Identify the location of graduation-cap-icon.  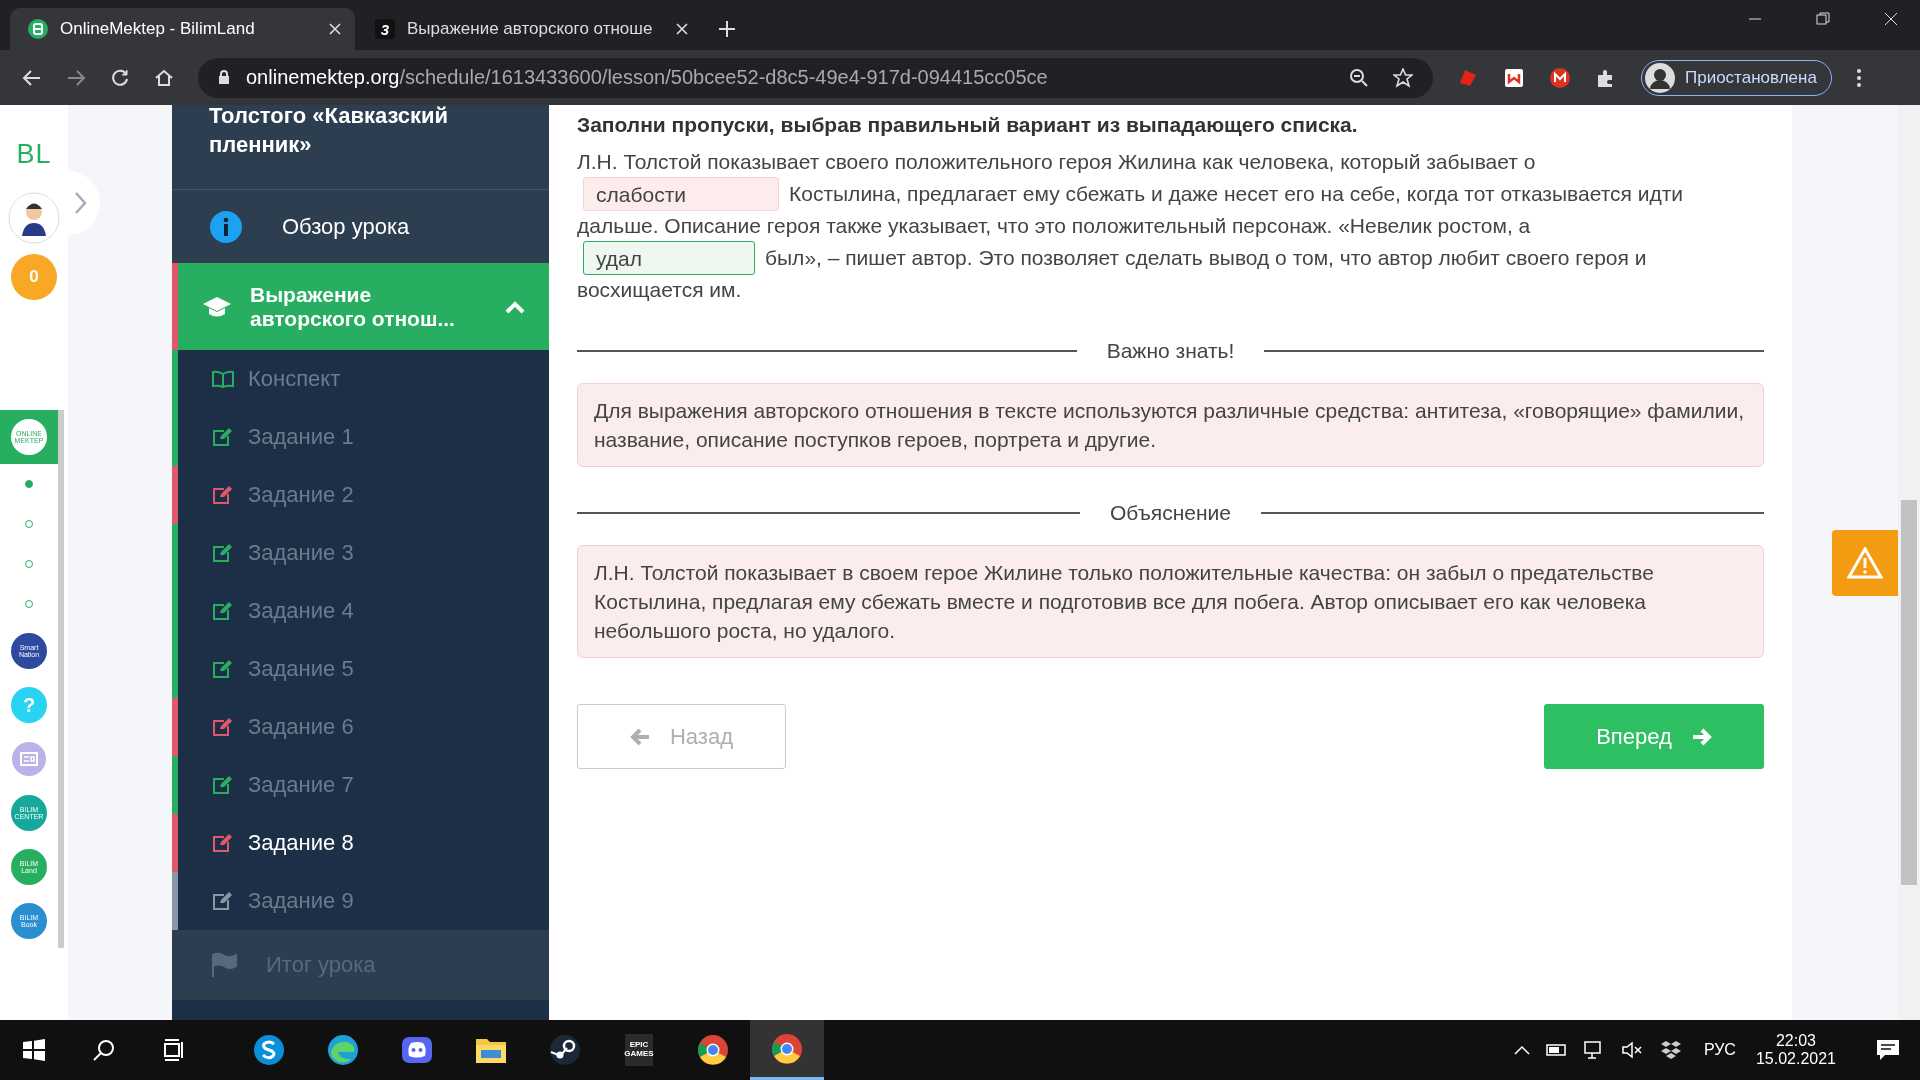
(217, 306).